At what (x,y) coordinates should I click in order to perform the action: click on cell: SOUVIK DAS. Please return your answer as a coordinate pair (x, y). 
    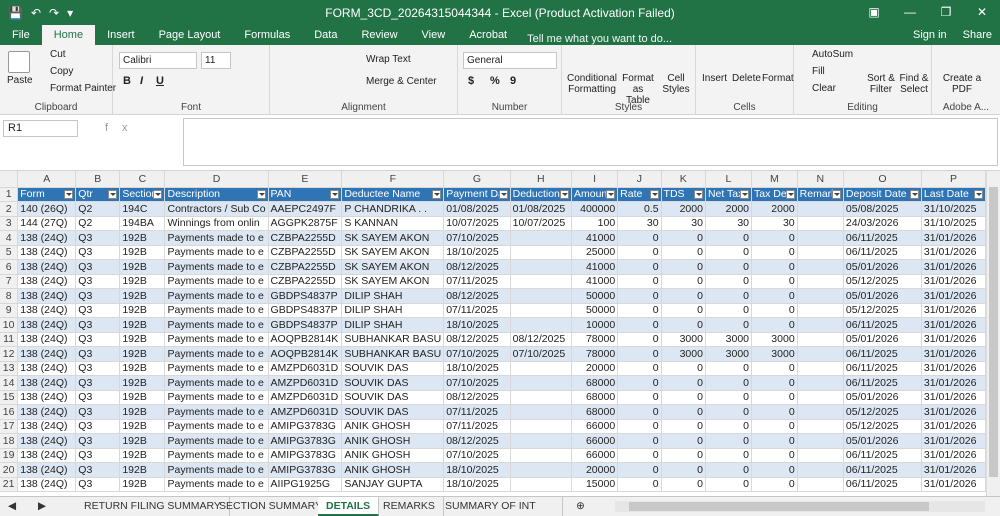
    Looking at the image, I should click on (393, 397).